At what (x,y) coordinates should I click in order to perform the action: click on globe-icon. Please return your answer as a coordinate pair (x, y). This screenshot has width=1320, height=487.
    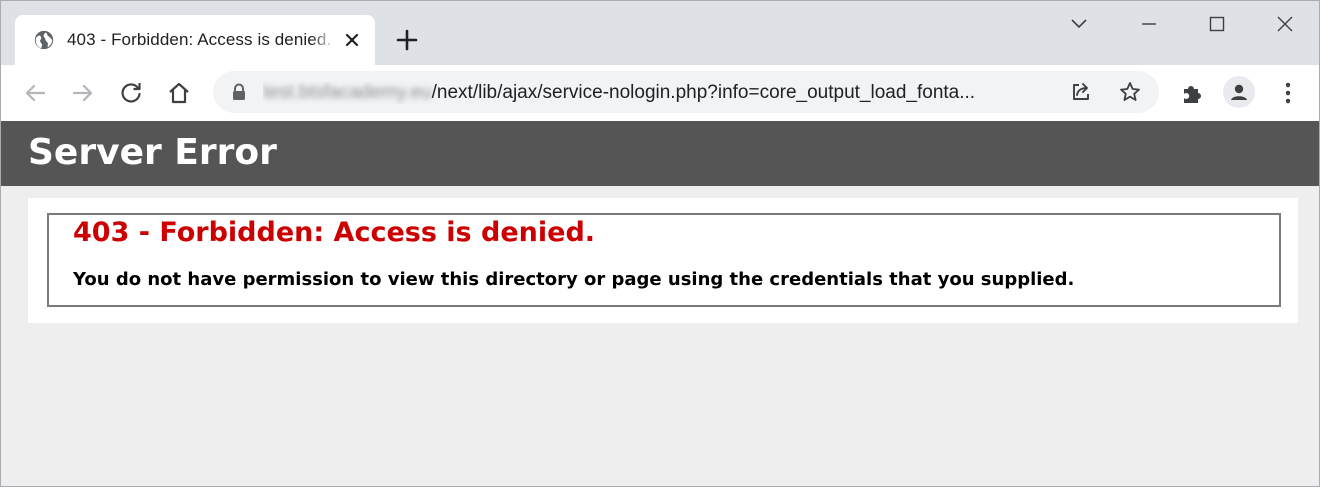
    Looking at the image, I should click on (44, 40).